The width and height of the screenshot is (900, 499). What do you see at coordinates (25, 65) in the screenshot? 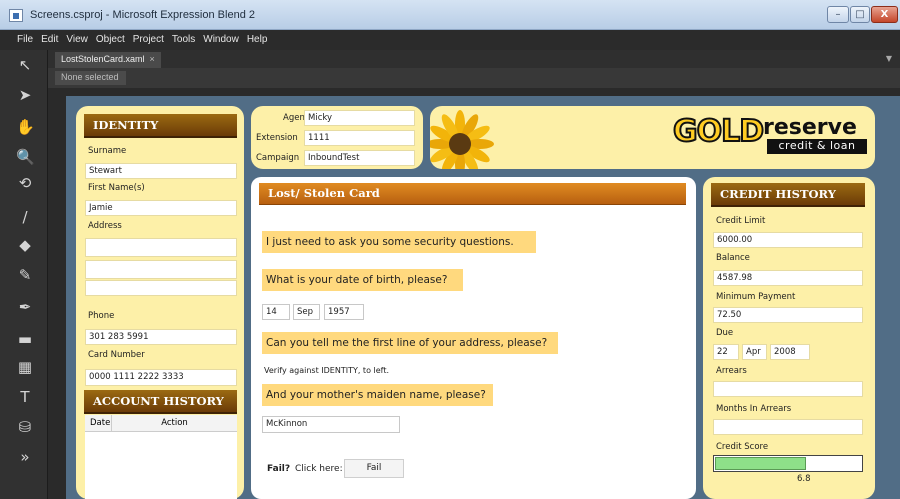
I see `selection-tool-icon: ↖` at bounding box center [25, 65].